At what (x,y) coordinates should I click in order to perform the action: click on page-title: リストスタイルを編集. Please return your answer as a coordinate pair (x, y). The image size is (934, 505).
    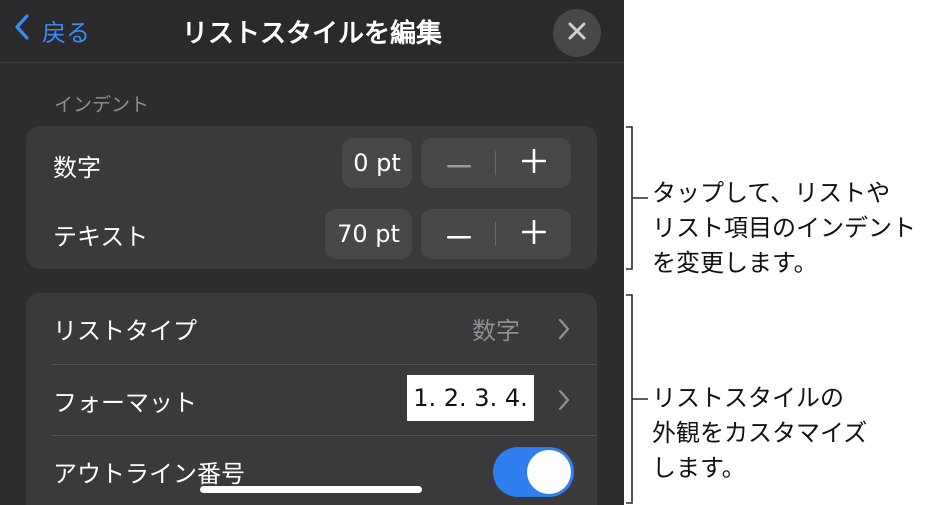
    Looking at the image, I should click on (311, 34).